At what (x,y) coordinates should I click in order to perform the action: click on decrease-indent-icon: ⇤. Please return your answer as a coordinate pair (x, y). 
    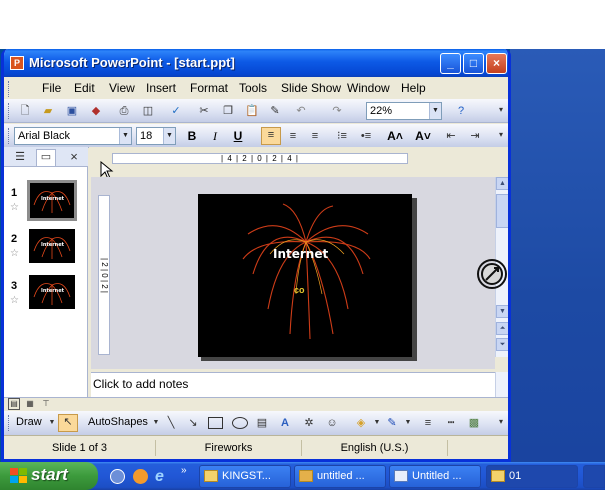
    Looking at the image, I should click on (451, 136).